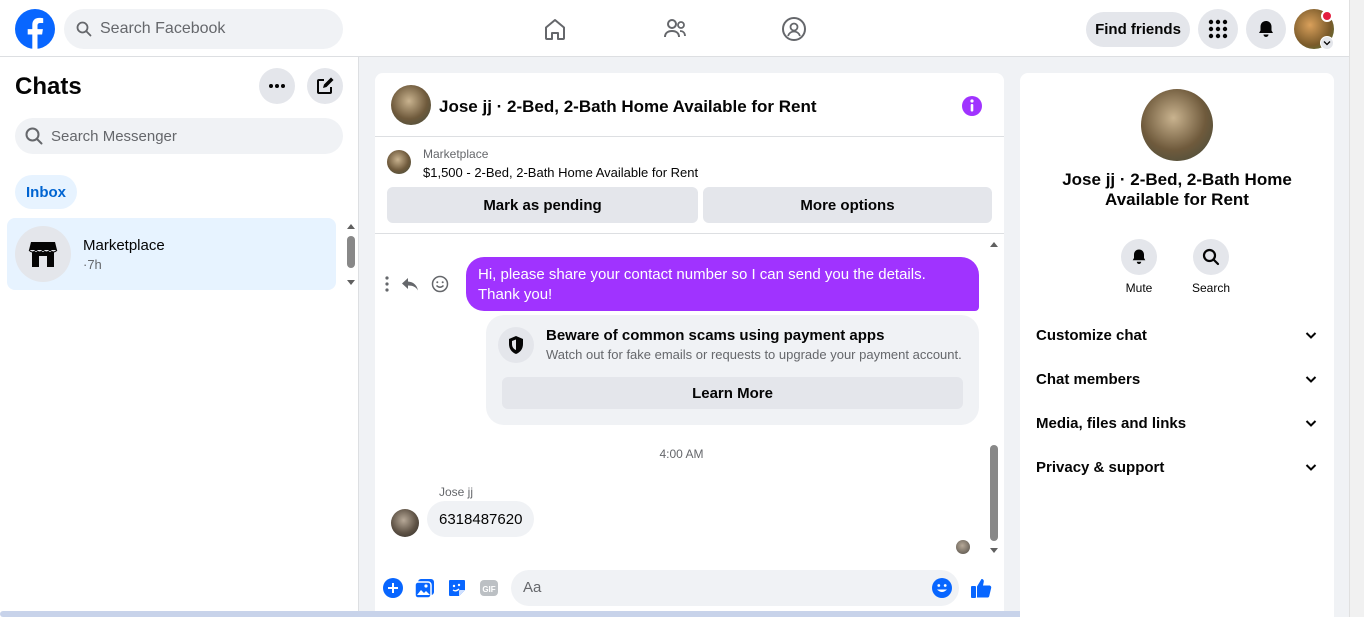 Image resolution: width=1364 pixels, height=617 pixels. Describe the element at coordinates (393, 588) in the screenshot. I see `plus-circle-icon` at that location.